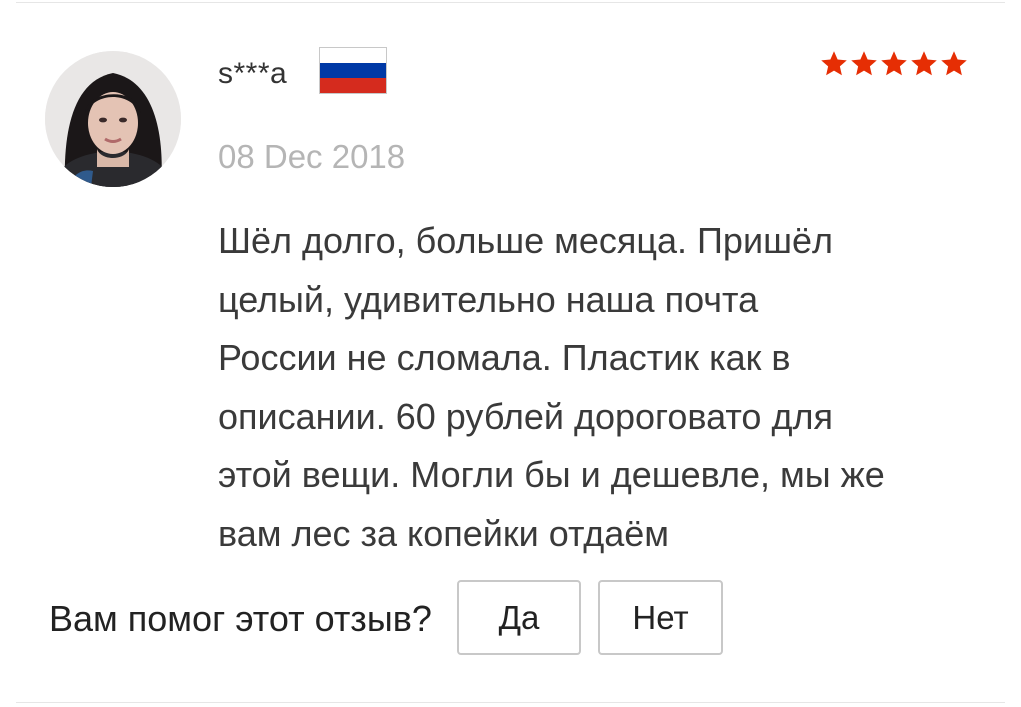 The width and height of the screenshot is (1021, 707). I want to click on avatar, so click(113, 119).